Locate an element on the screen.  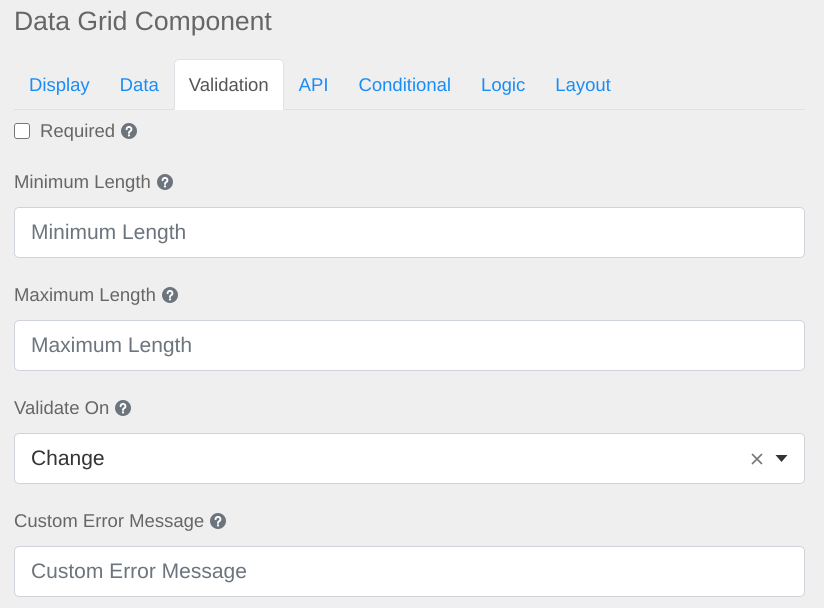
select-dropdown: Change is located at coordinates (409, 458).